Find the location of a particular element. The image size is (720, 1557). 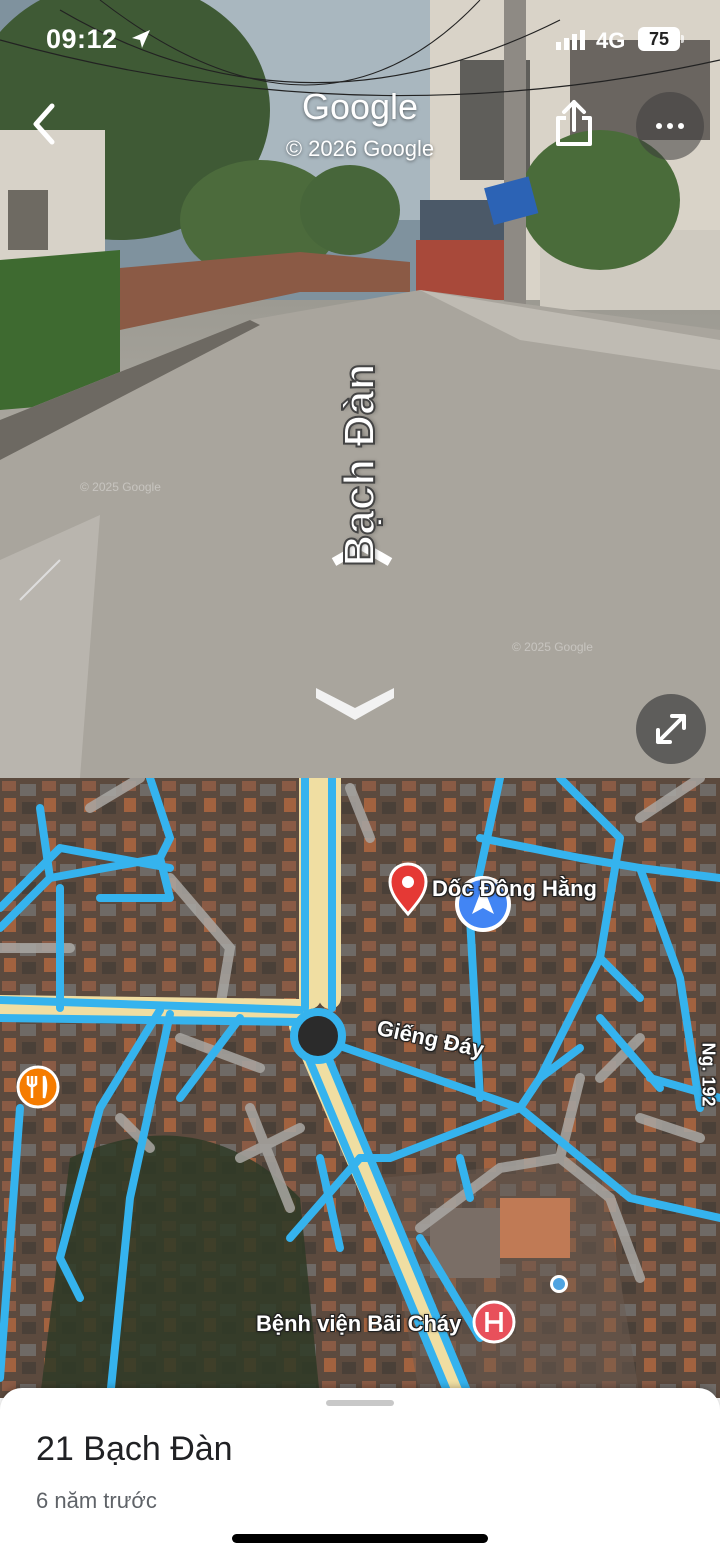

map-label-hospital: Bệnh viện Bãi Cháy is located at coordinates (358, 1324).